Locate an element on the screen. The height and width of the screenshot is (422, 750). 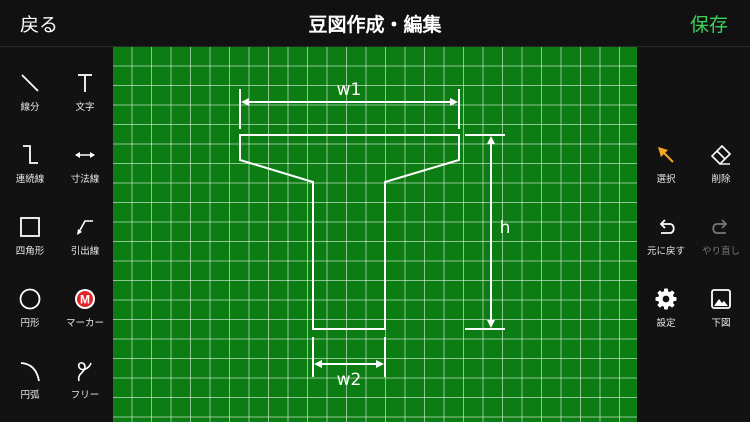
page-title: 豆図作成・編集 is located at coordinates (375, 25).